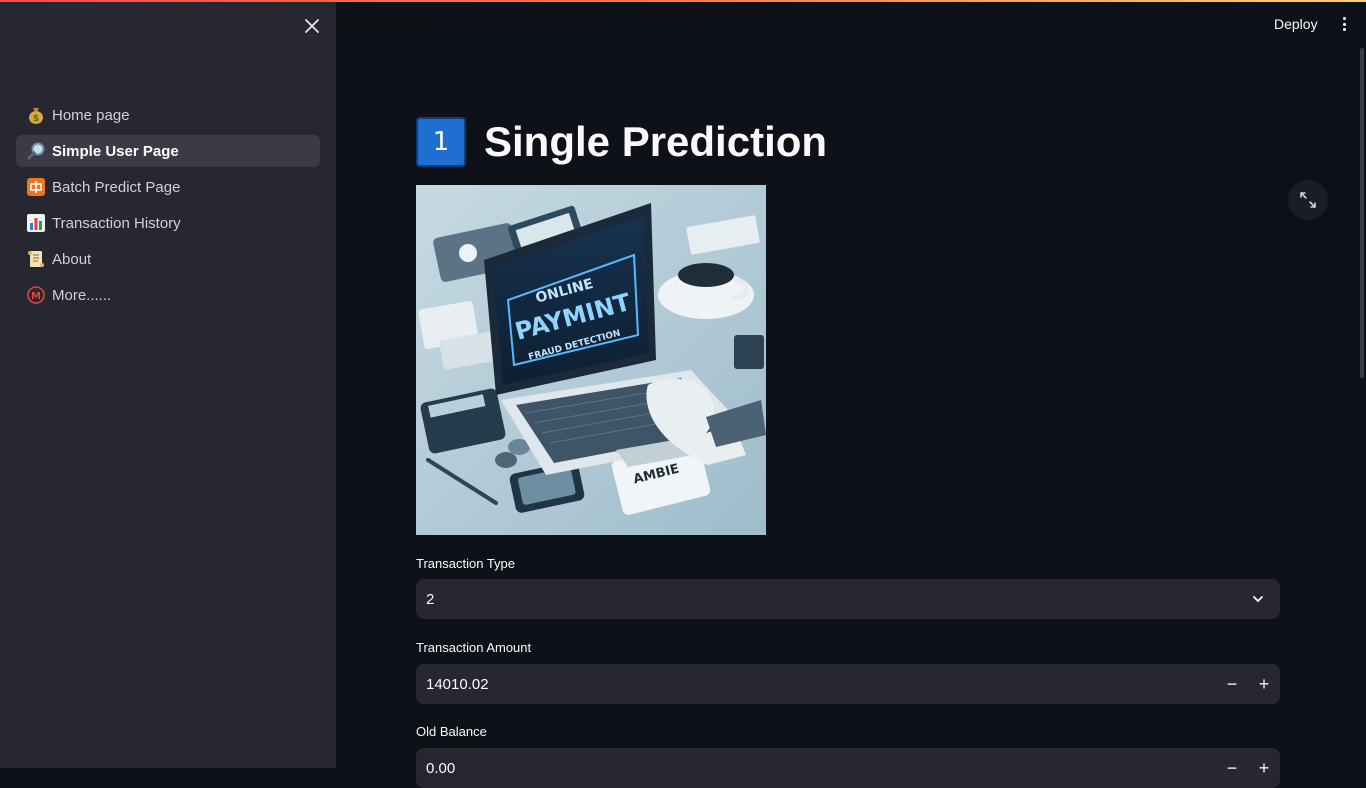 This screenshot has width=1366, height=788. Describe the element at coordinates (848, 599) in the screenshot. I see `transaction-type-select: 2` at that location.